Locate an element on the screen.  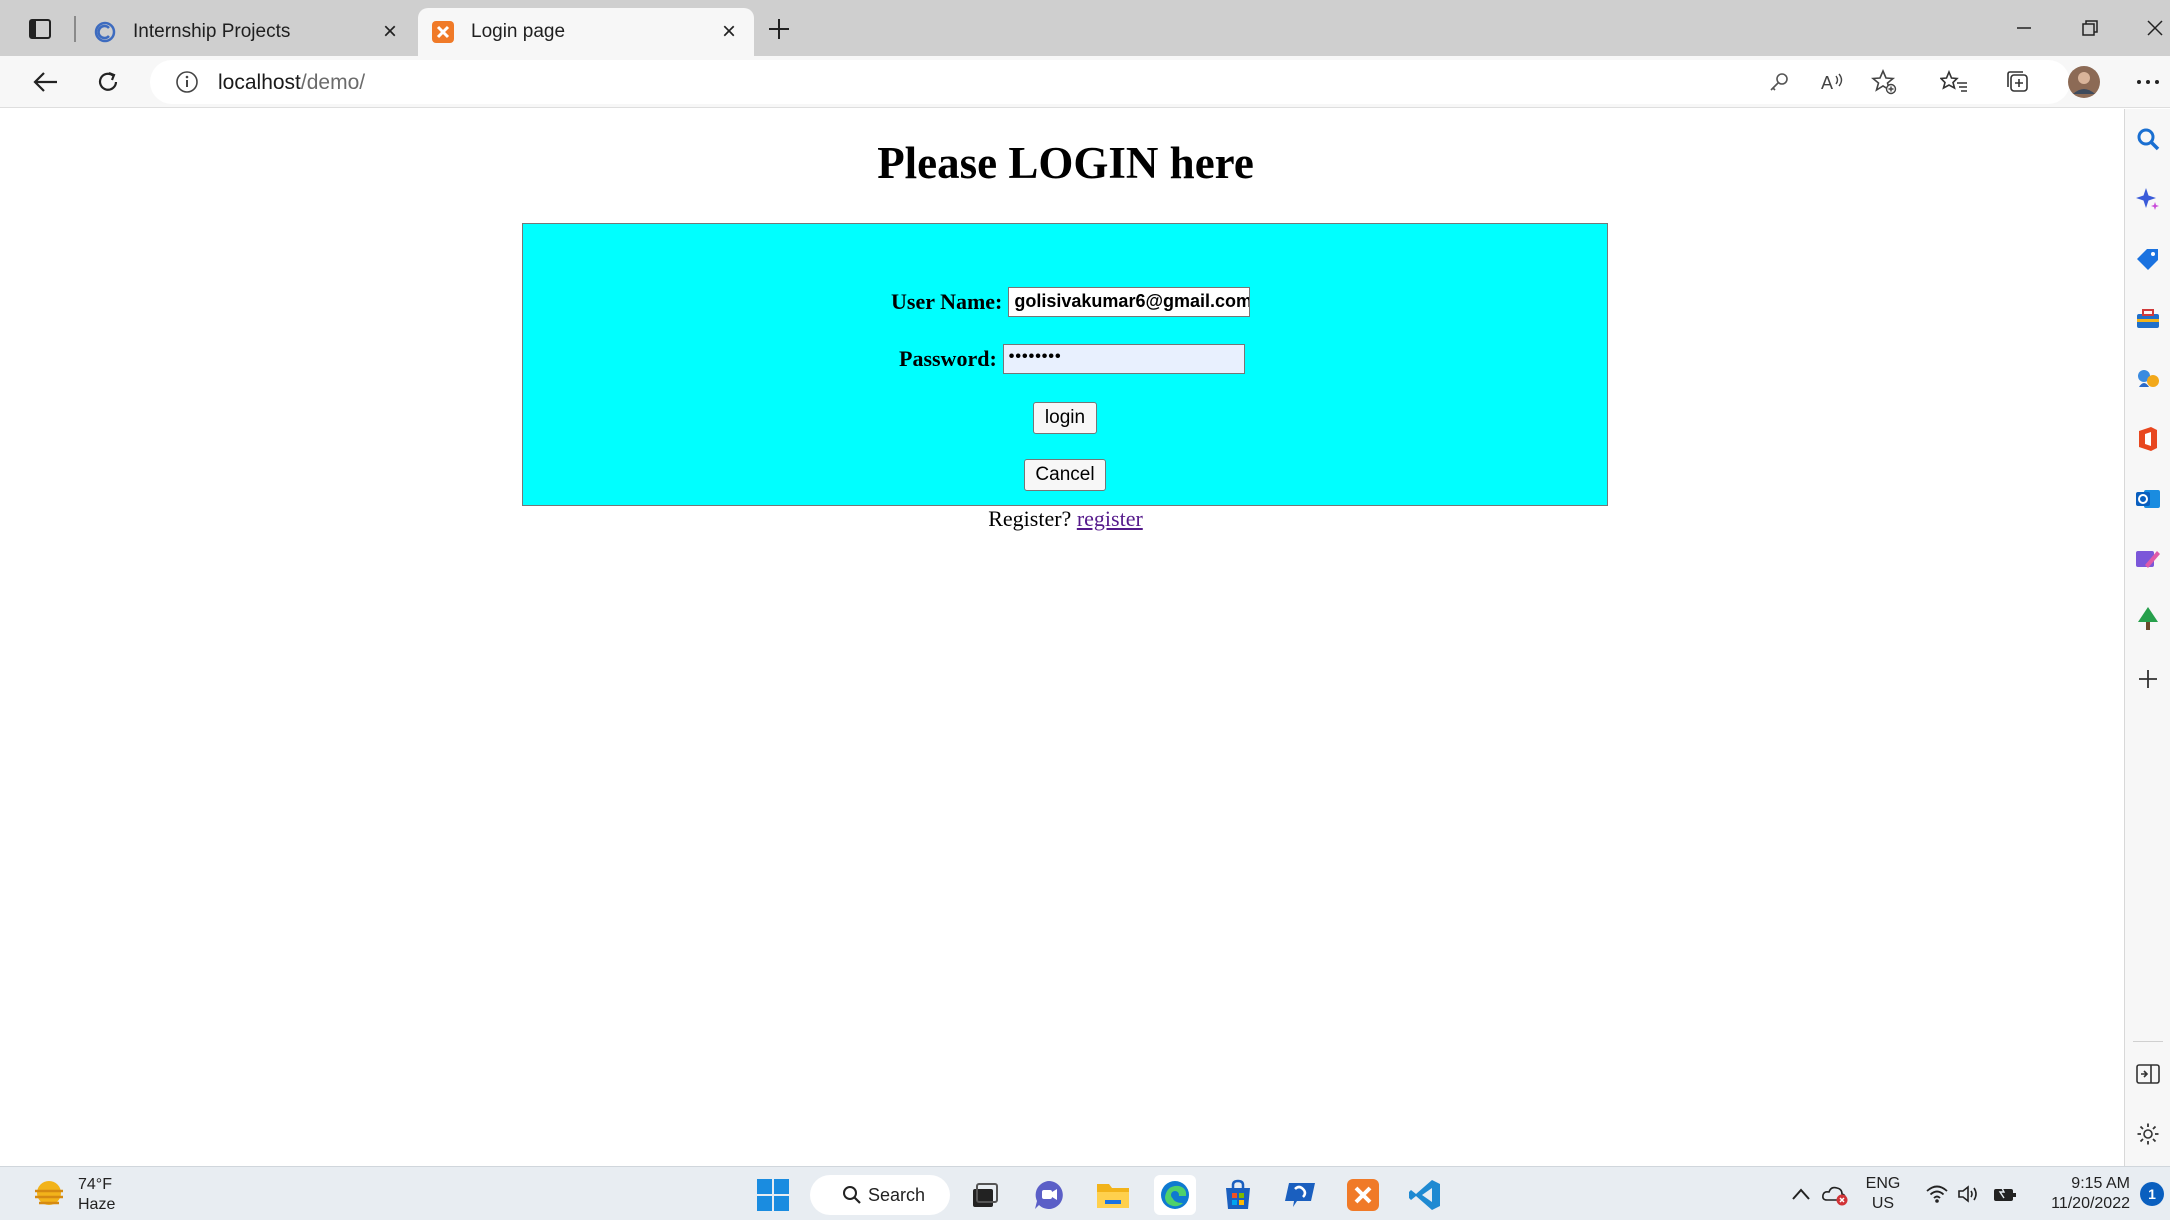
plus-icon is located at coordinates (779, 29).